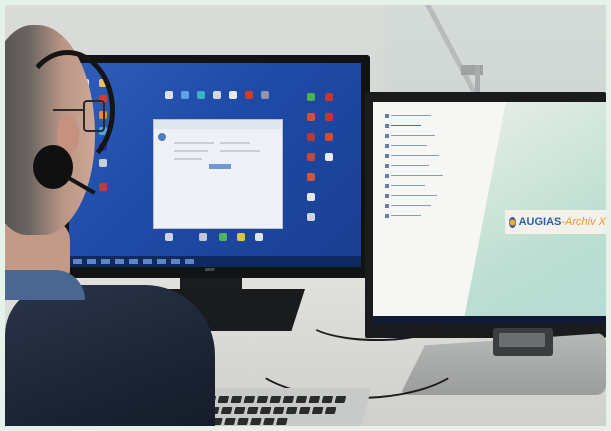 Image resolution: width=611 pixels, height=431 pixels. Describe the element at coordinates (512, 222) in the screenshot. I see `augias-emblem-icon` at that location.